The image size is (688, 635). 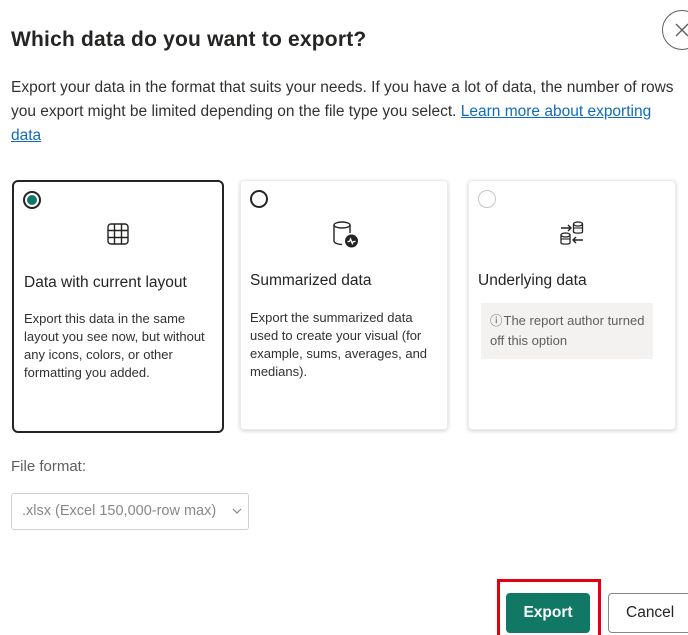 I want to click on close-button, so click(x=675, y=30).